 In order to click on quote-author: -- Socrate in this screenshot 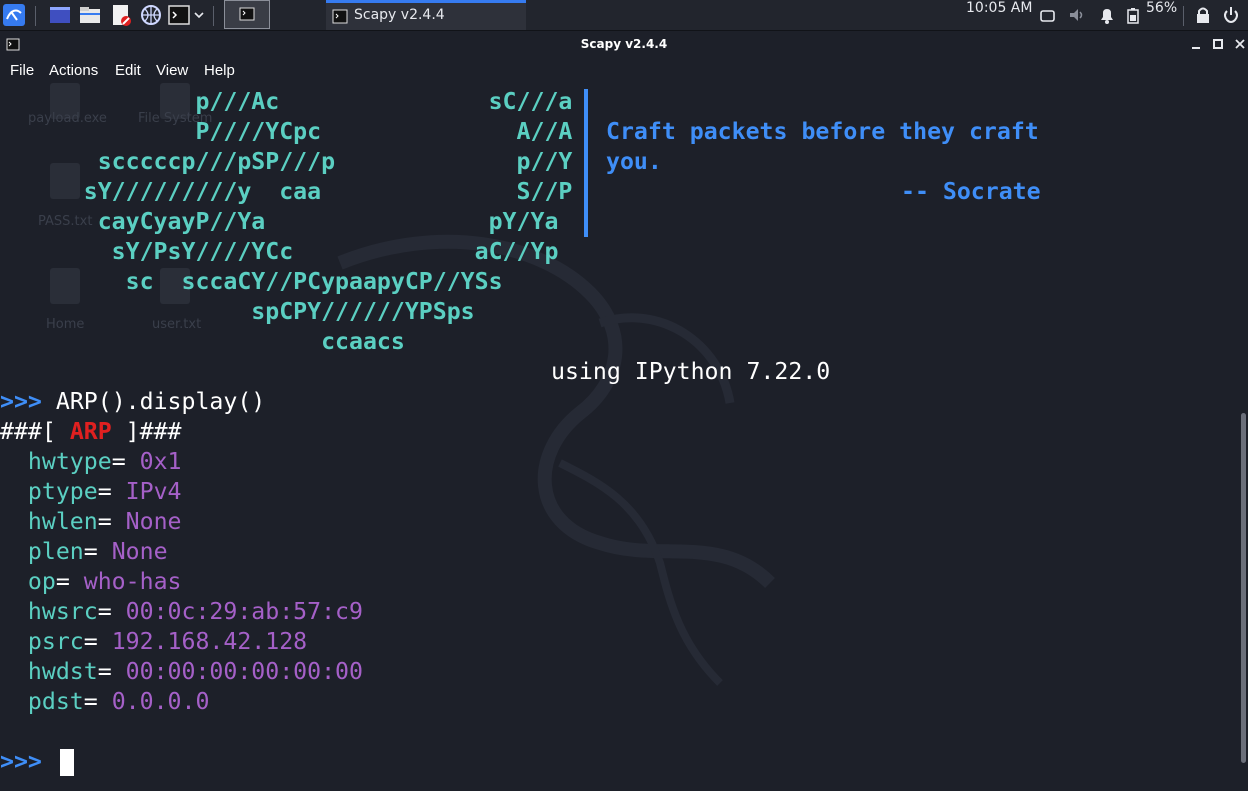, I will do `click(971, 191)`.